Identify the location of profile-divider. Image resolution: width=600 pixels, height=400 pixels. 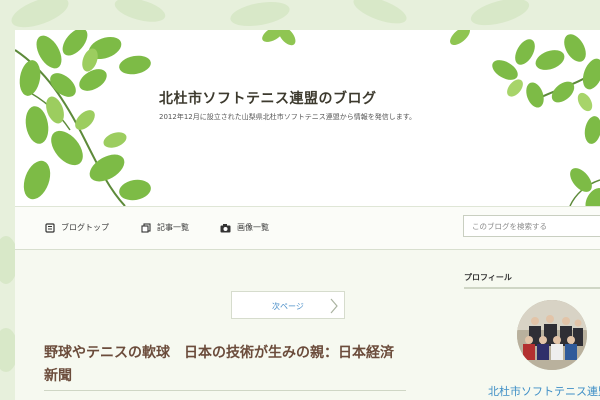
(532, 288).